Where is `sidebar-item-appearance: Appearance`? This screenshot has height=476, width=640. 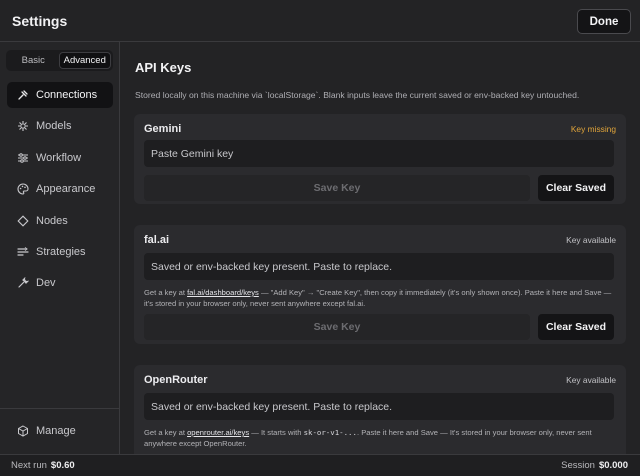 sidebar-item-appearance: Appearance is located at coordinates (60, 189).